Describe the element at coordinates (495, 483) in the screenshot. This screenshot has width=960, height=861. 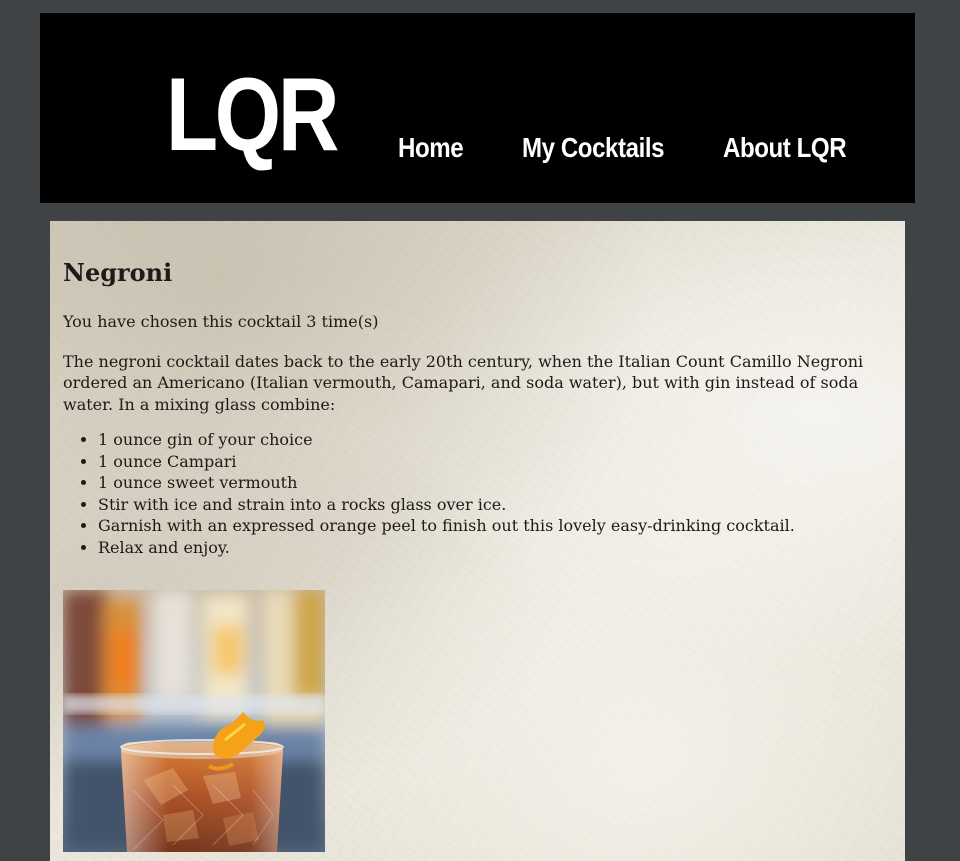
I see `list-item: 1 ounce sweet vermouth` at that location.